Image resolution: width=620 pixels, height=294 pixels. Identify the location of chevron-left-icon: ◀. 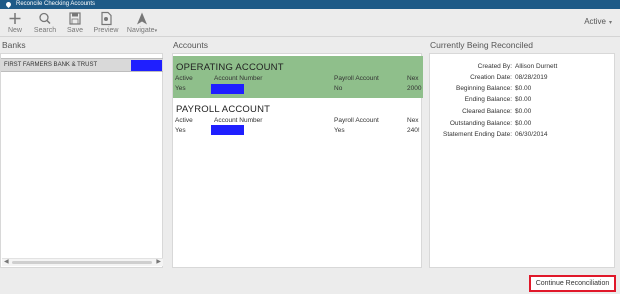
(6, 262).